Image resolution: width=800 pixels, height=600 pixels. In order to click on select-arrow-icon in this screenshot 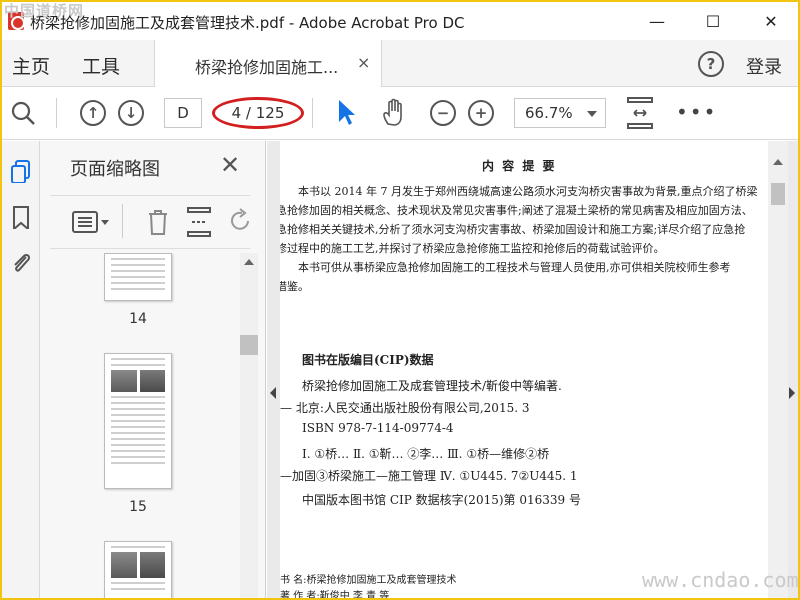, I will do `click(347, 113)`.